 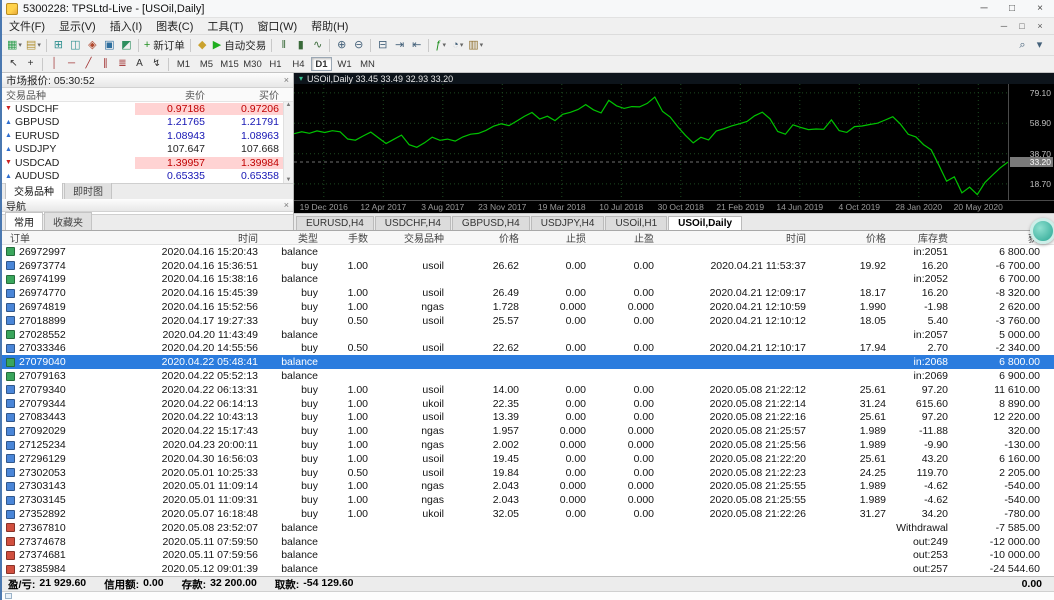 I want to click on chart-tab-usdjpy-h4: USDJPY,H4, so click(x=567, y=223).